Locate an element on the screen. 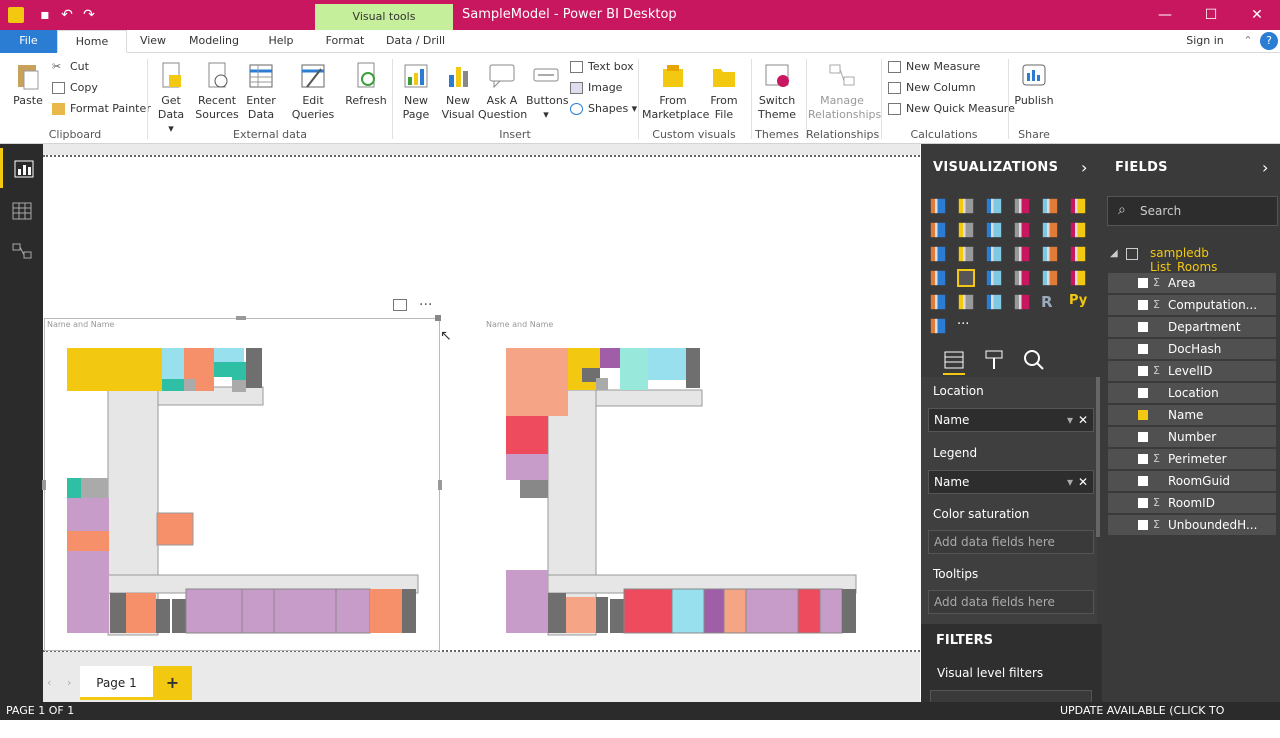 The height and width of the screenshot is (738, 1280). ribbon-icon is located at coordinates (1078, 230).